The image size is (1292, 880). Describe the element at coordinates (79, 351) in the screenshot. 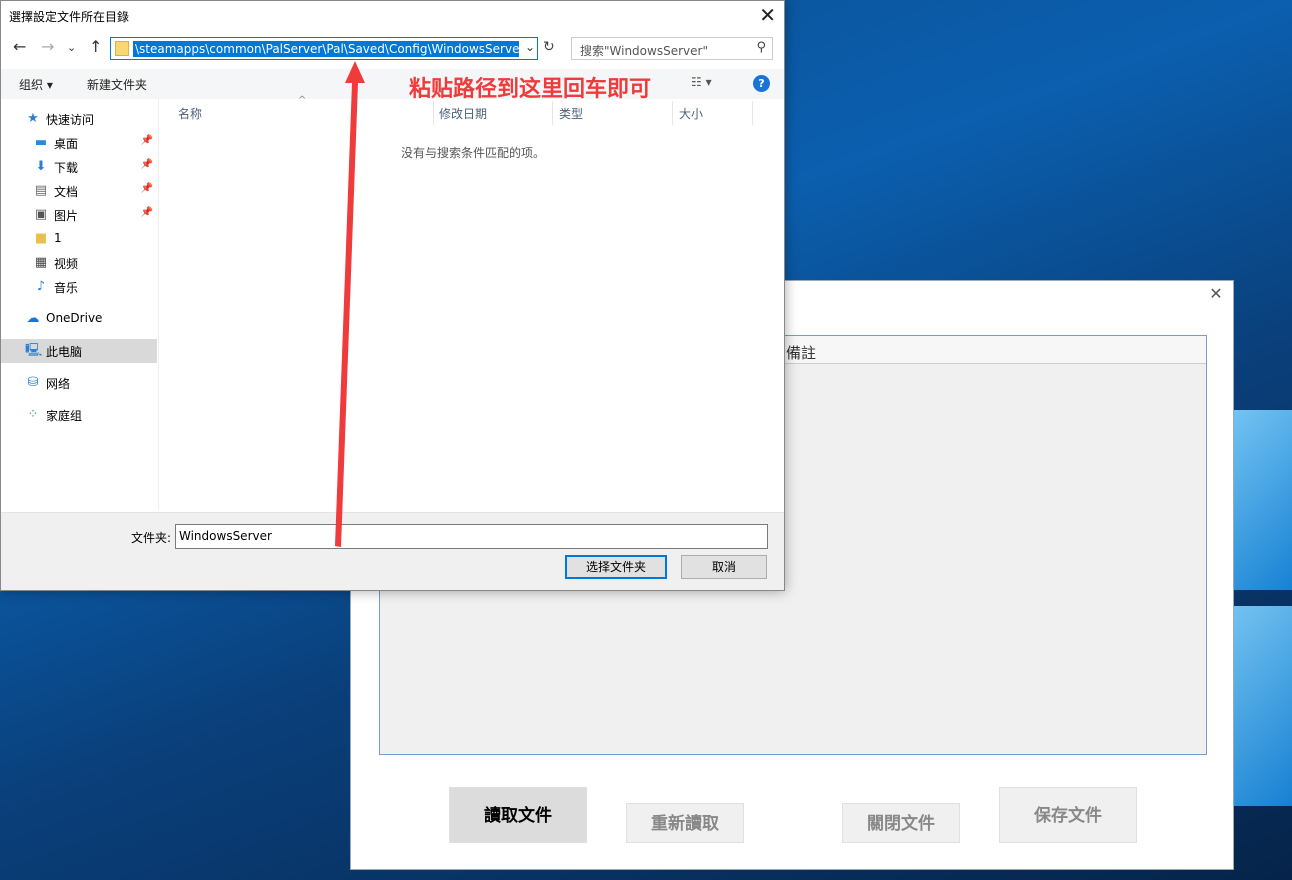

I see `sidebar-item-this-pc: 🖳 此电脑` at that location.